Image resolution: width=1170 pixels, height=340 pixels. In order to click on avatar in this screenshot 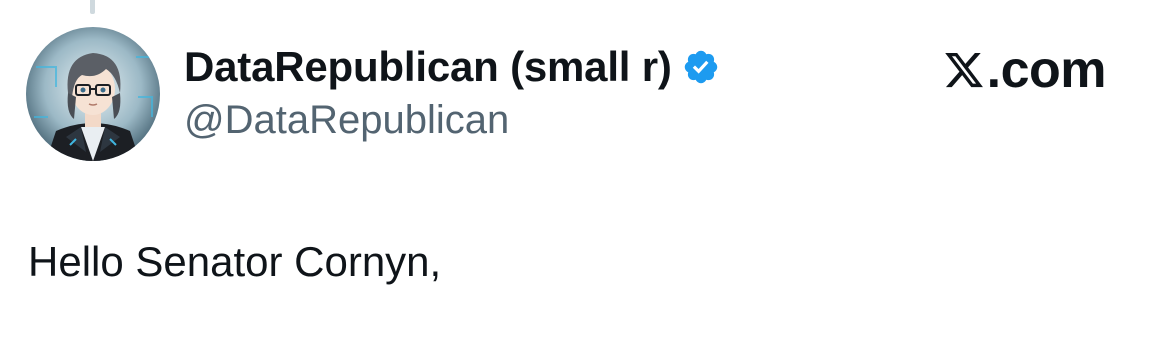, I will do `click(93, 94)`.